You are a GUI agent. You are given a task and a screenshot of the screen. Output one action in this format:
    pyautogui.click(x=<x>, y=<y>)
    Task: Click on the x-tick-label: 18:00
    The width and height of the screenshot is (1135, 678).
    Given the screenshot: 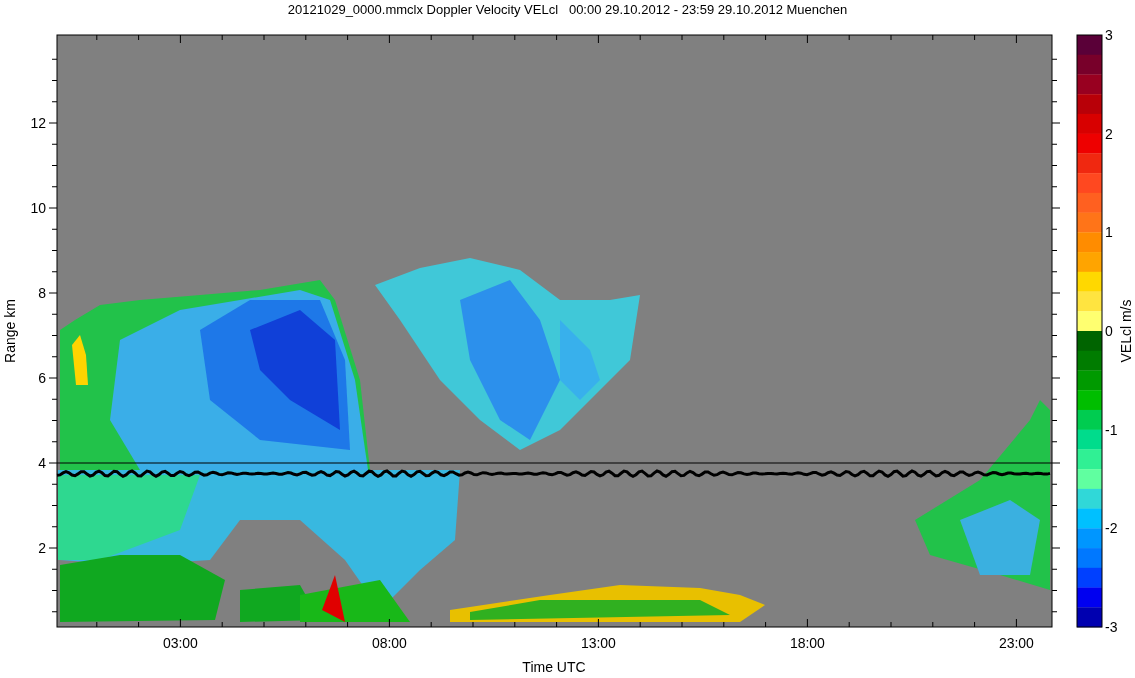 What is the action you would take?
    pyautogui.click(x=807, y=643)
    